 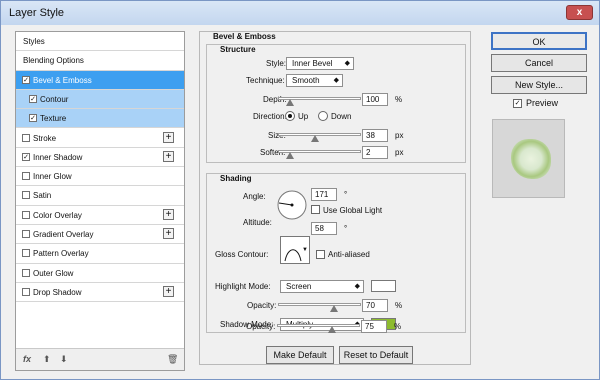 I want to click on size-input: 38, so click(x=375, y=135).